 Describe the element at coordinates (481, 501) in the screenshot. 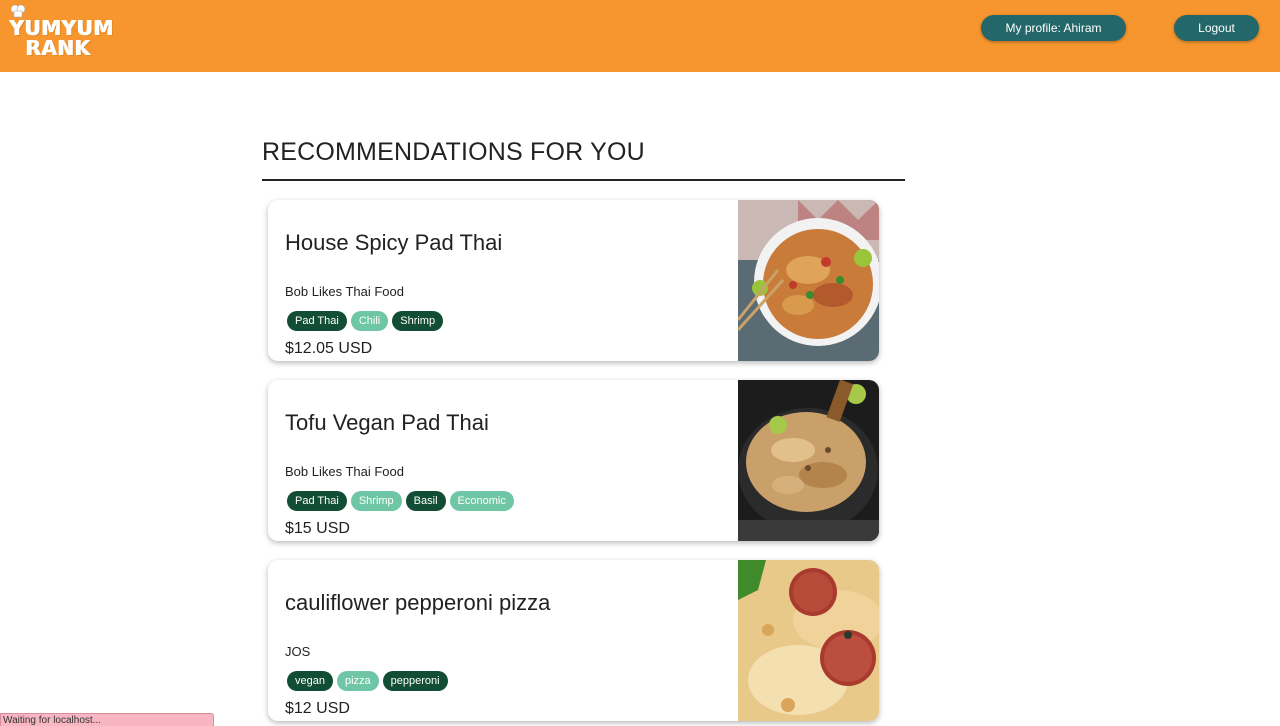

I see `tag-badge: Economic` at that location.